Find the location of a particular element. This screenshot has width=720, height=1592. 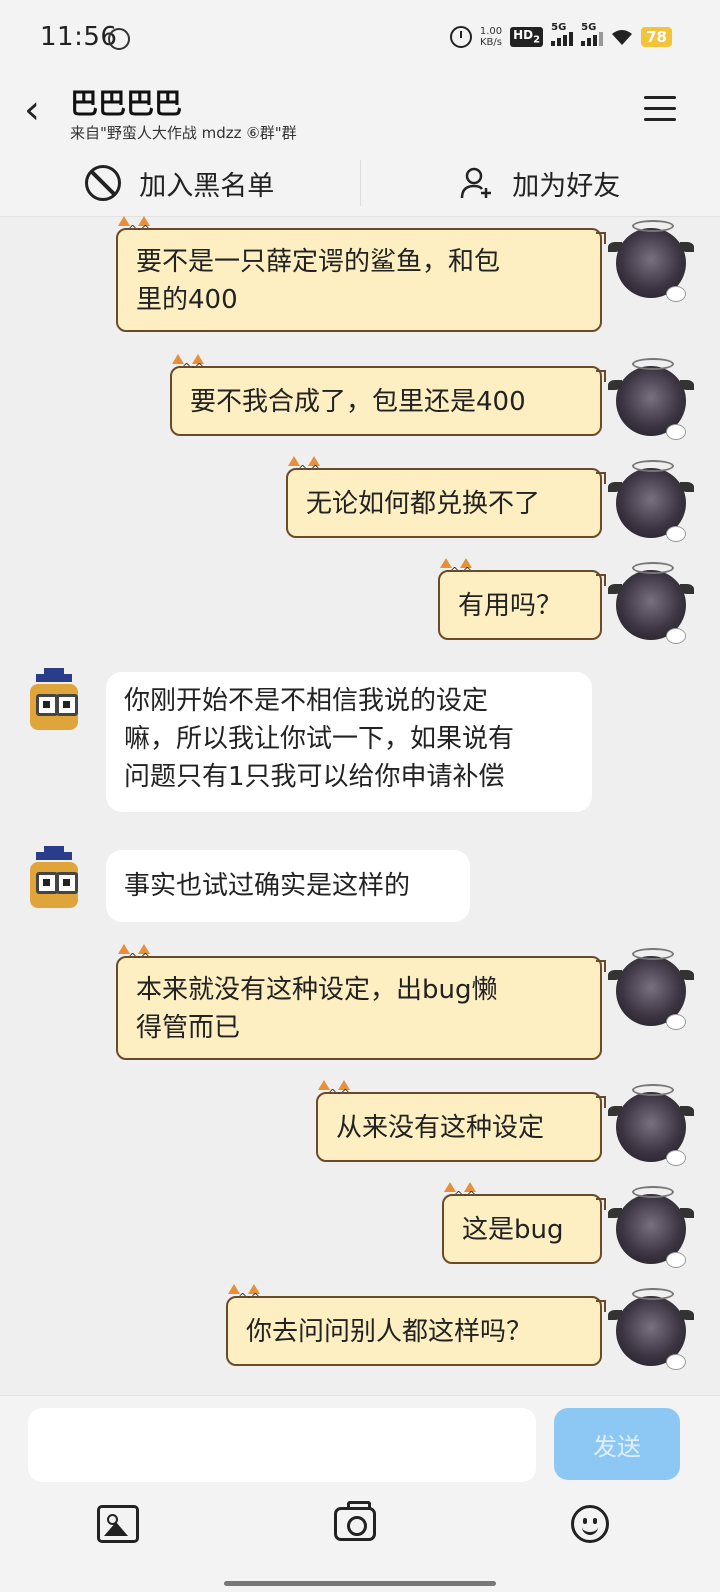

message-line: 本来就没有这种设定，出bug懒 is located at coordinates (317, 990).